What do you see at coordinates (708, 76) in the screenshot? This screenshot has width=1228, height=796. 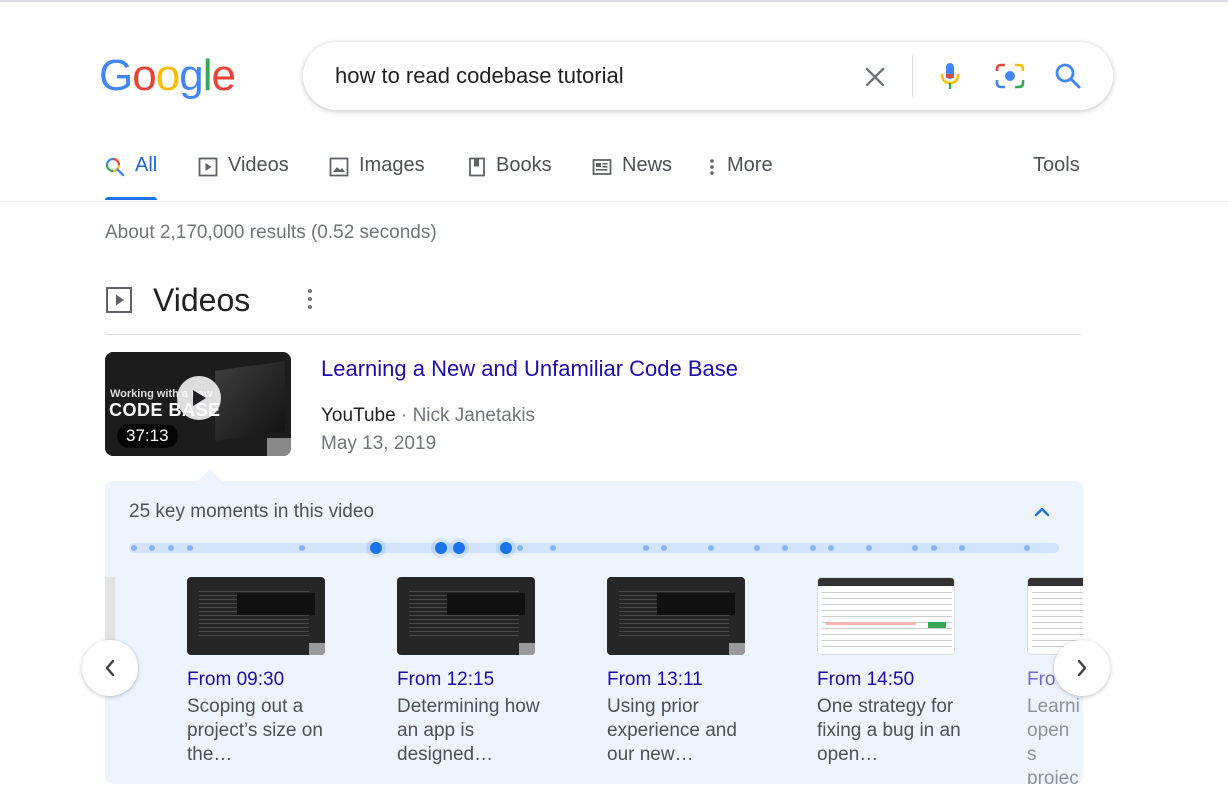 I see `search-box: how to read codebase tutorial` at bounding box center [708, 76].